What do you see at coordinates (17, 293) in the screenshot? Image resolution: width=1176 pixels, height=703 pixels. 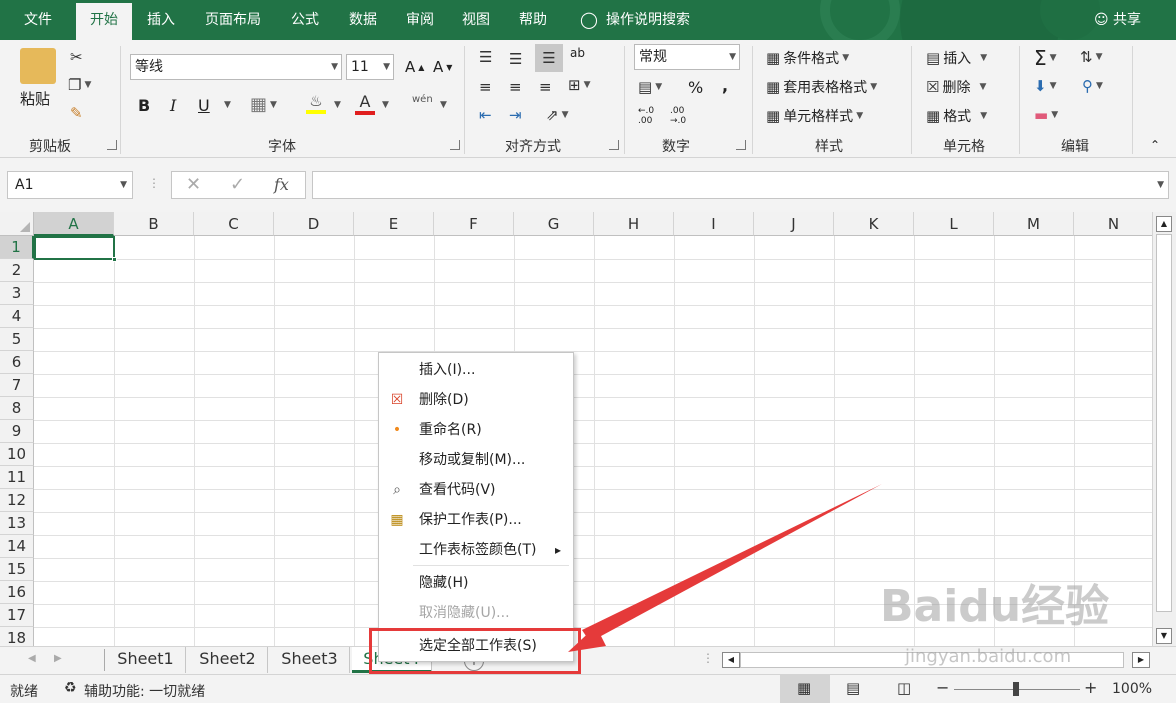 I see `row-header: 3` at bounding box center [17, 293].